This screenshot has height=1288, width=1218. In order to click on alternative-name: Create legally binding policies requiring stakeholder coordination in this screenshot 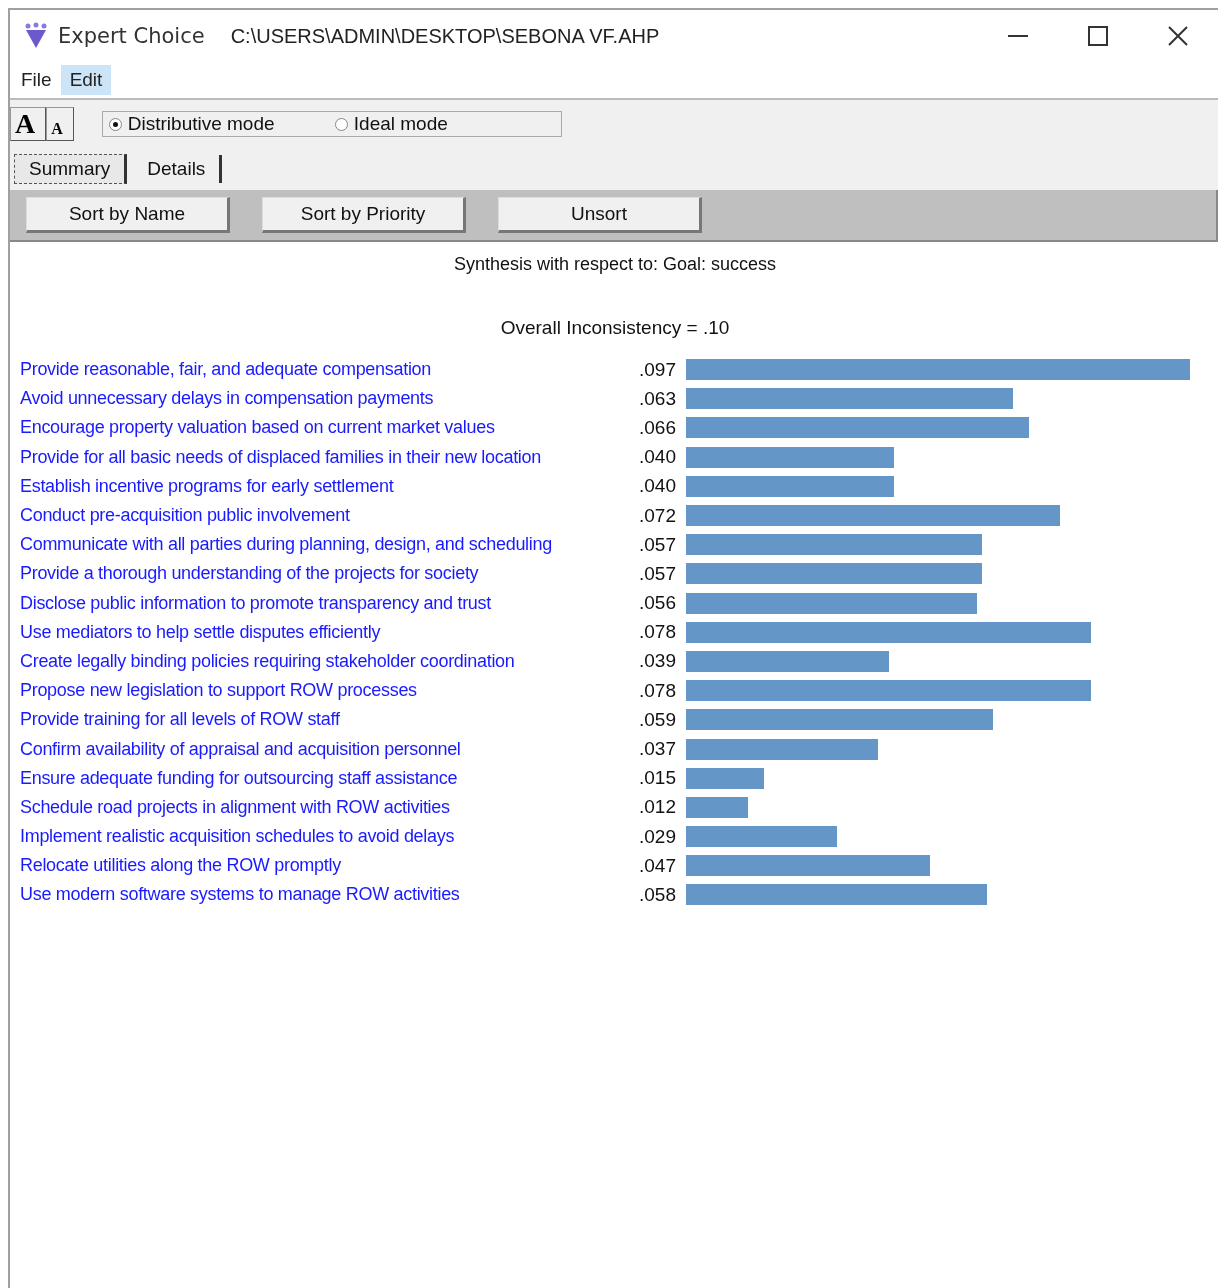, I will do `click(268, 661)`.